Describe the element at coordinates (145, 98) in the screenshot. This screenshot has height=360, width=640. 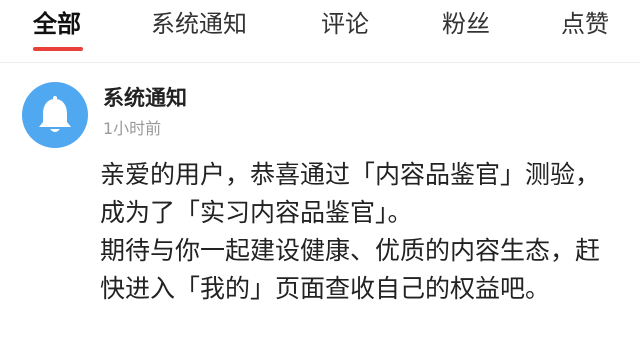
I see `sender-name: 系统通知` at that location.